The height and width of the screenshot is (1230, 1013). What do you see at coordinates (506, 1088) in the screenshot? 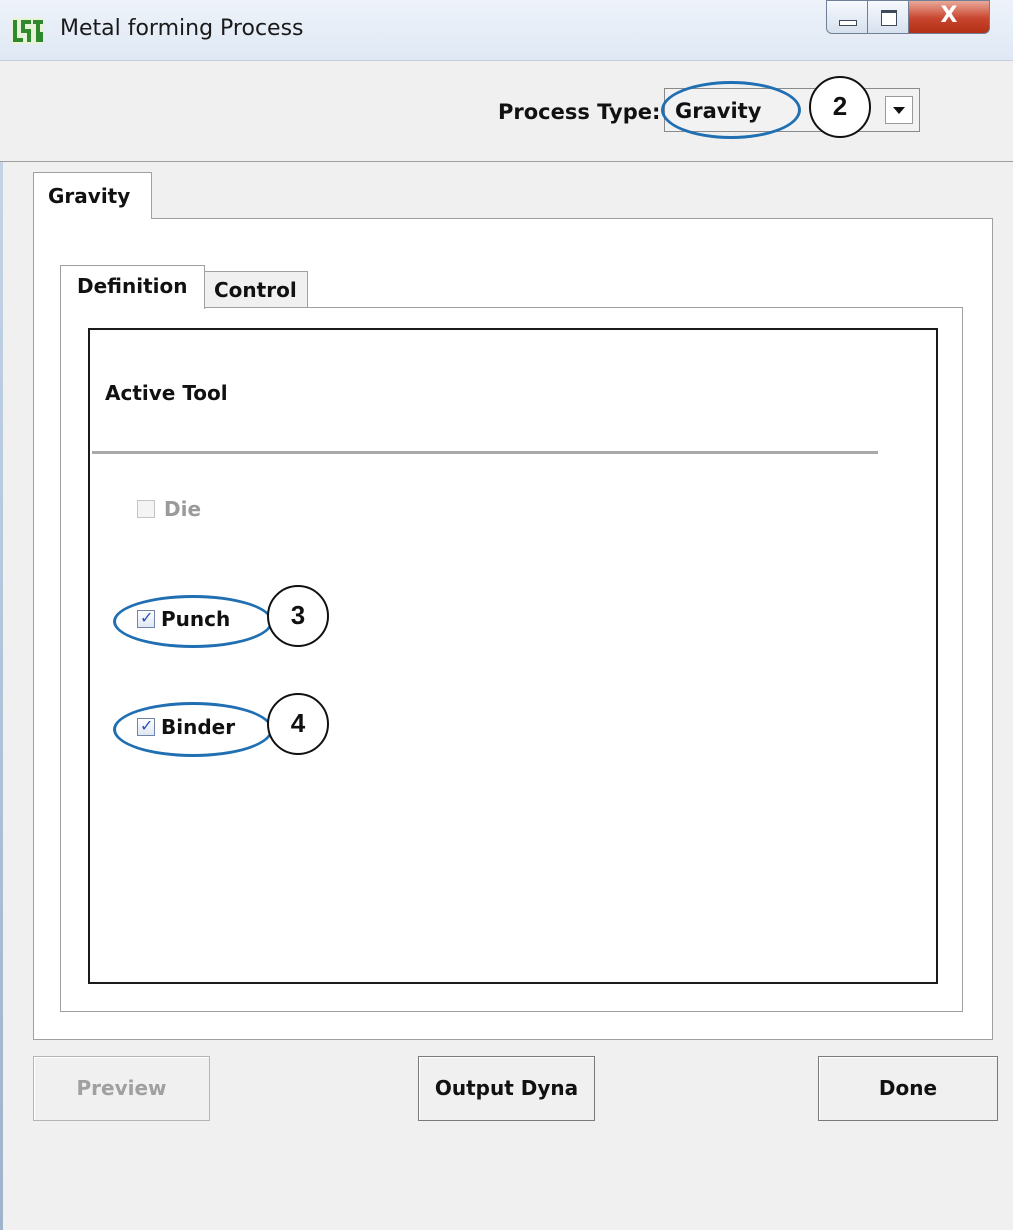
I see `output-dyna-button: Output Dyna` at bounding box center [506, 1088].